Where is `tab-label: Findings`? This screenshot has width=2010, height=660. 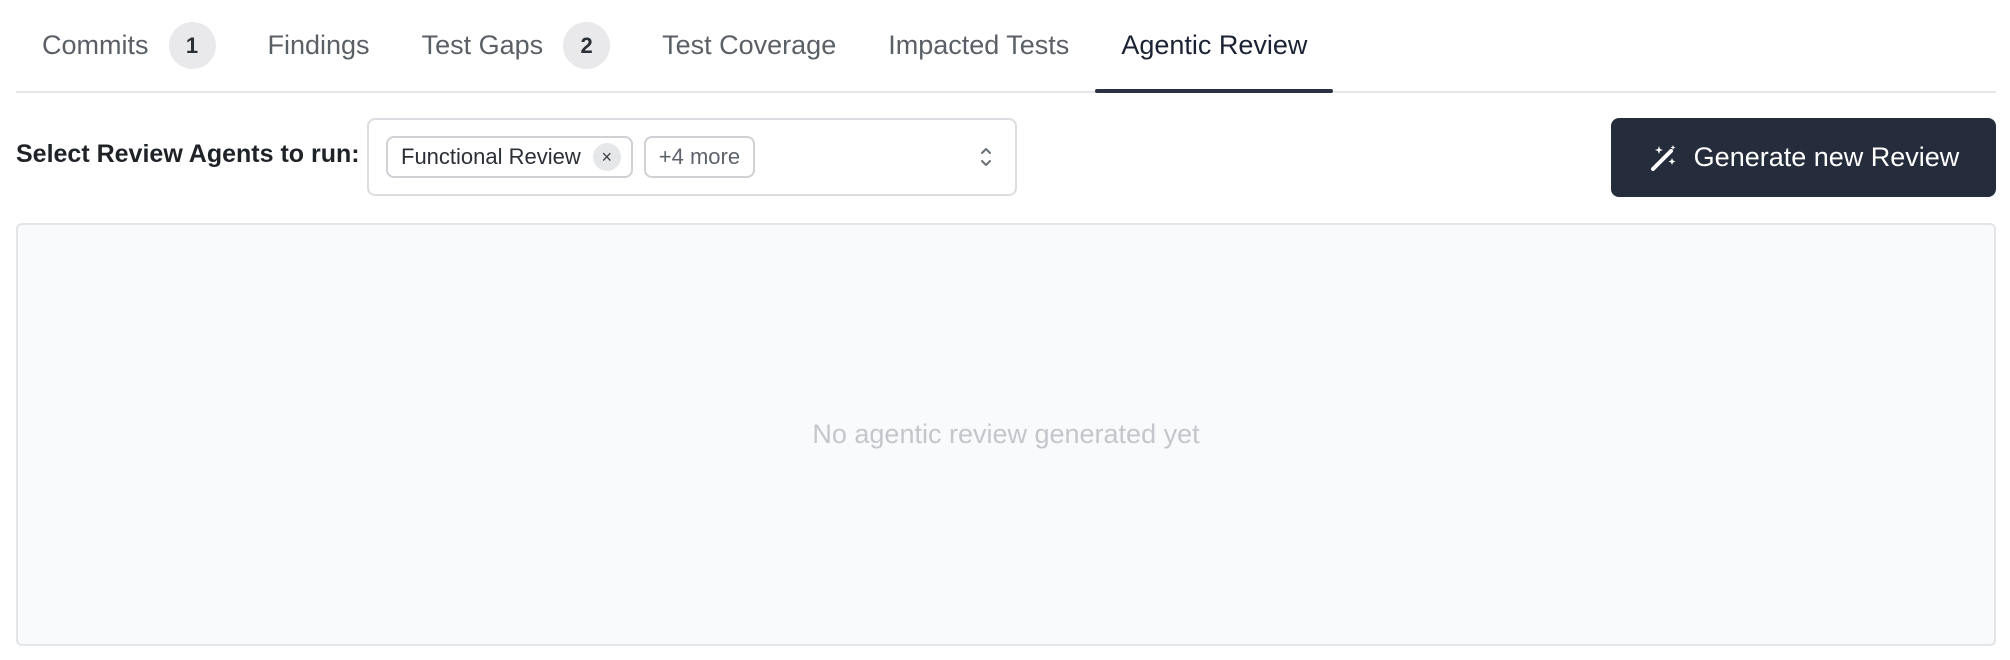 tab-label: Findings is located at coordinates (318, 45).